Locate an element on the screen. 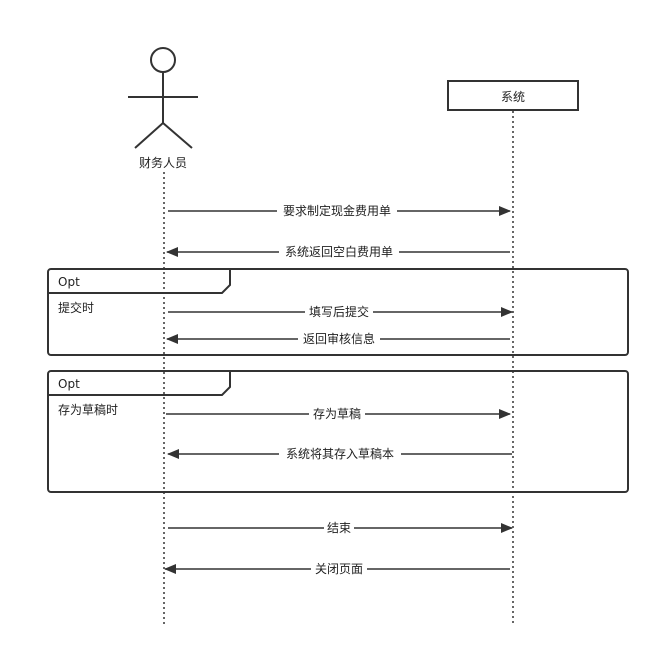 The image size is (660, 659). message-7: 结束 is located at coordinates (340, 528).